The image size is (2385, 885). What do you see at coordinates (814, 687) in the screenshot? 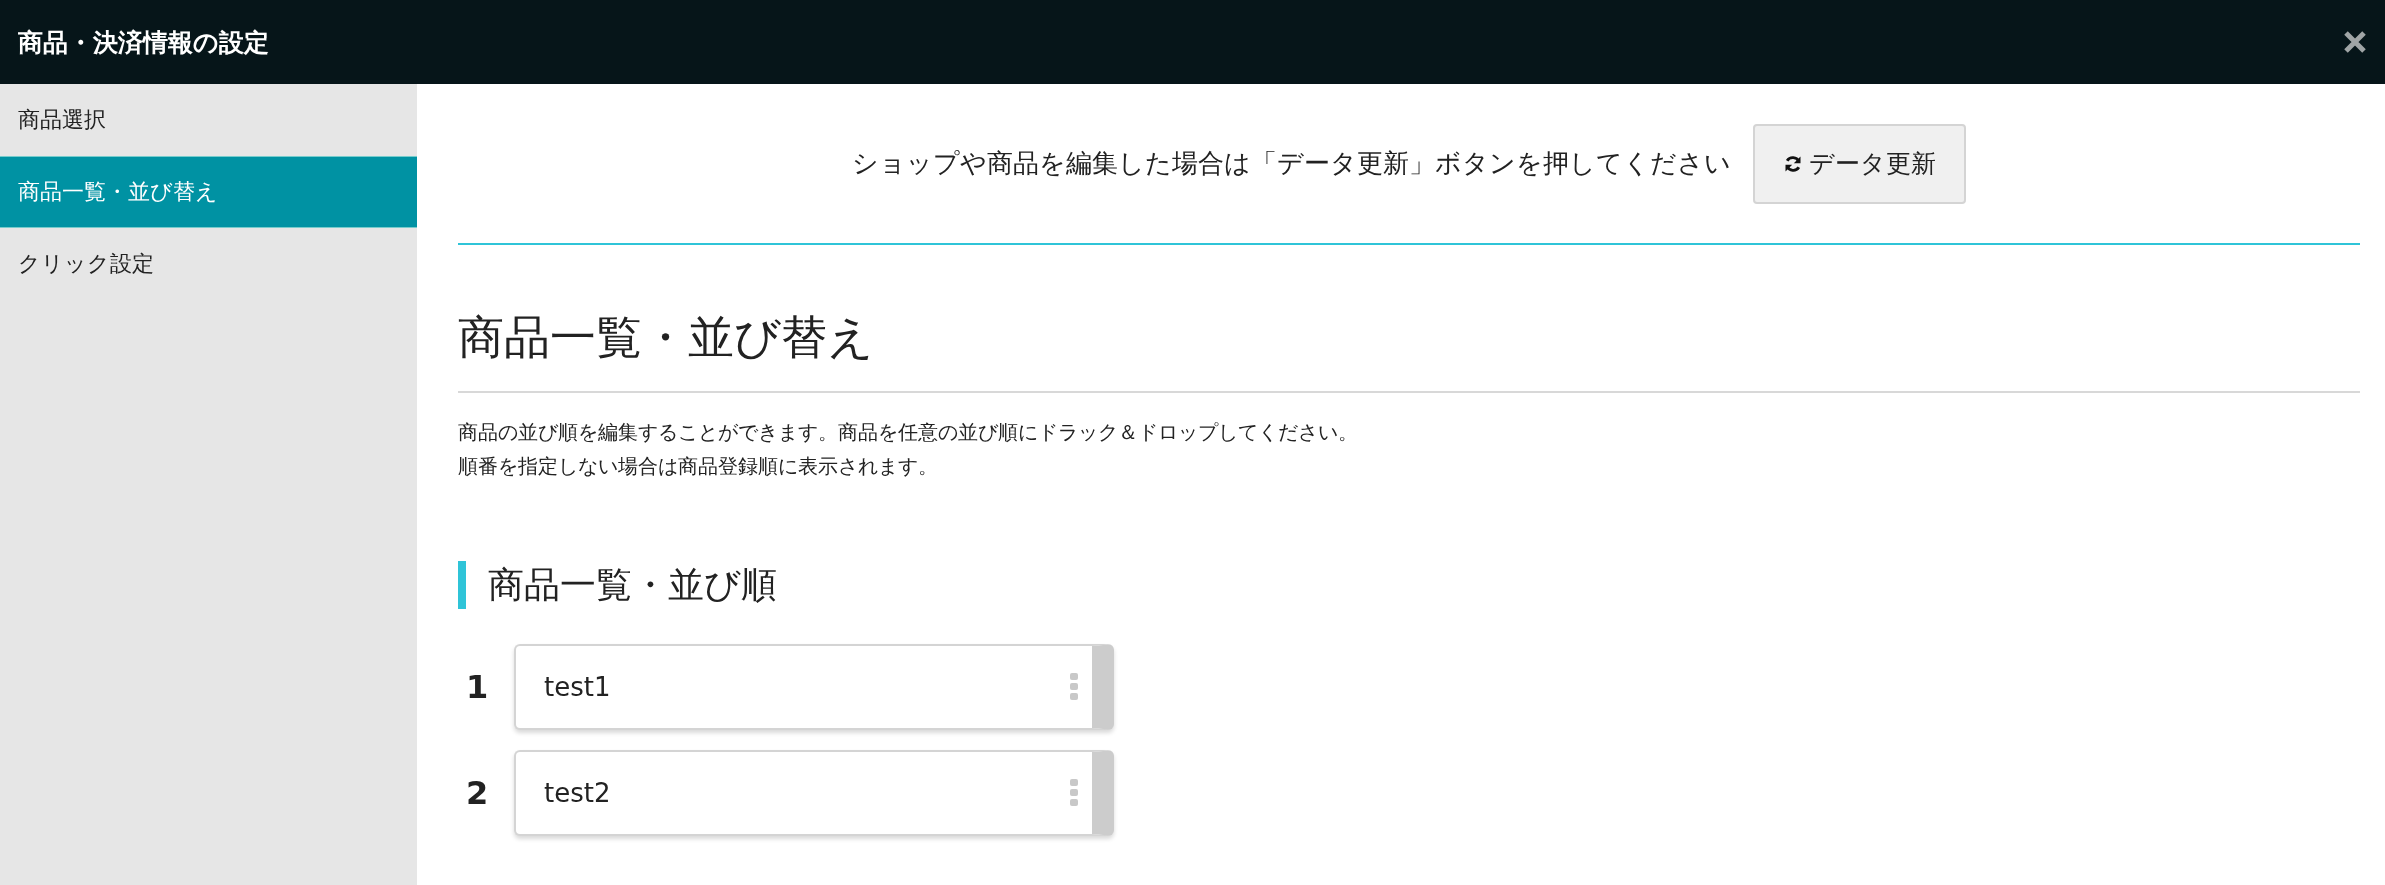
I see `sortable-item: test1` at bounding box center [814, 687].